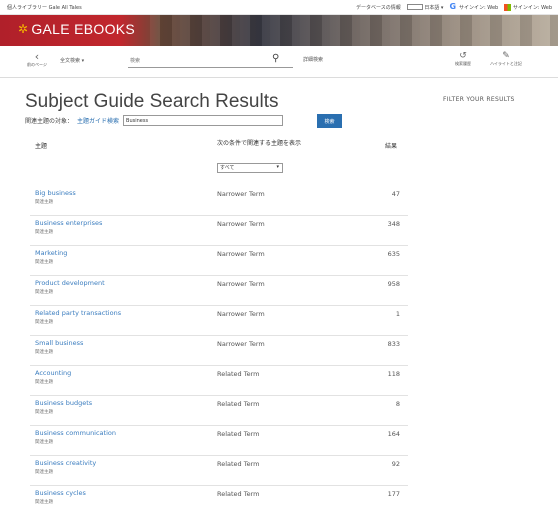 The height and width of the screenshot is (505, 558). Describe the element at coordinates (152, 101) in the screenshot. I see `page-title: Subject Guide Search Results` at that location.